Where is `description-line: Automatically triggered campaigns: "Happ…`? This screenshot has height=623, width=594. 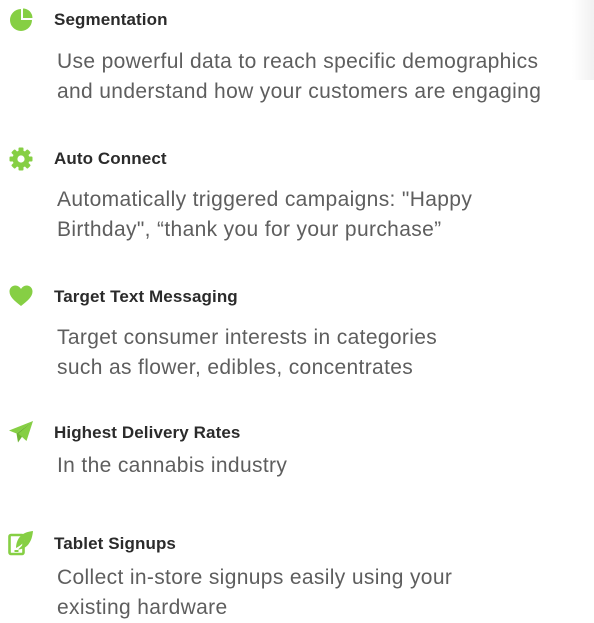
description-line: Automatically triggered campaigns: "Happ… is located at coordinates (265, 199).